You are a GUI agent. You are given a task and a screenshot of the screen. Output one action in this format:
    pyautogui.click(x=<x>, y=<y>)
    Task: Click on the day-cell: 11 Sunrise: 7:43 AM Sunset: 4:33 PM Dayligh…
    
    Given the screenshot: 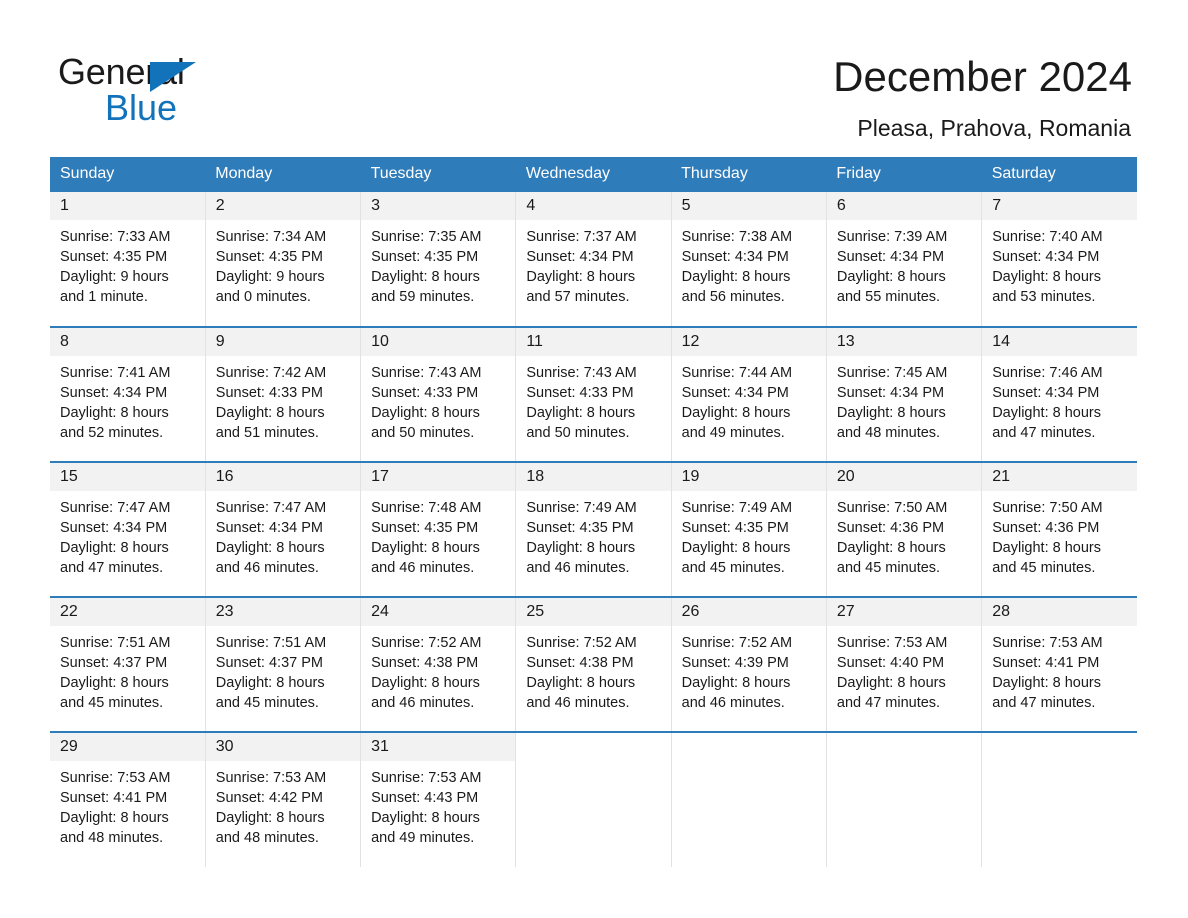 What is the action you would take?
    pyautogui.click(x=593, y=394)
    